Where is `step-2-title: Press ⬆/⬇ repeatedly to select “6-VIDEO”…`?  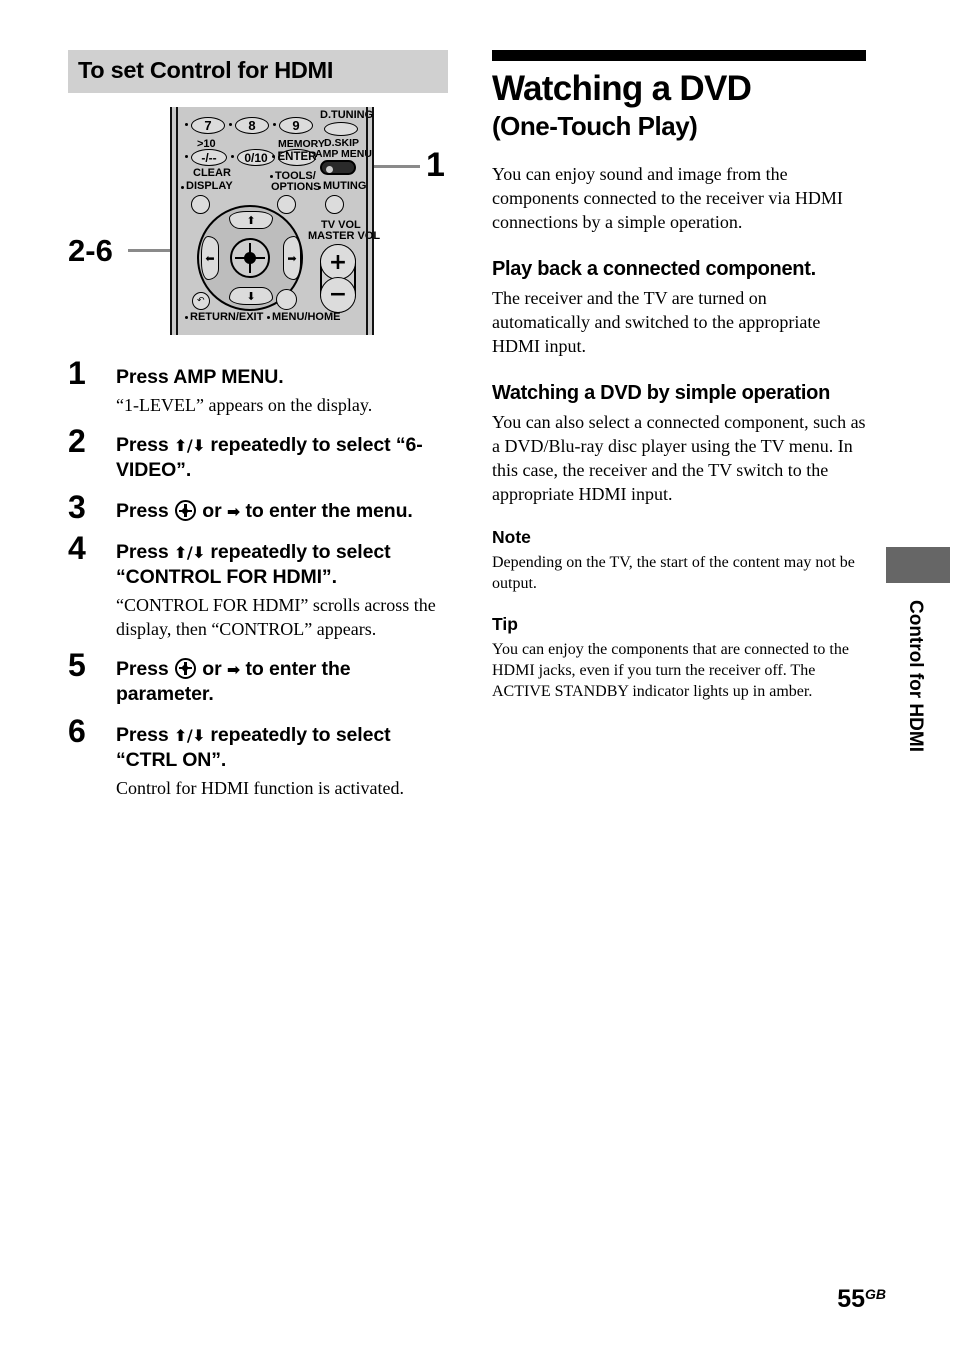
step-2-title: Press ⬆/⬇ repeatedly to select “6-VIDEO”… is located at coordinates (282, 458).